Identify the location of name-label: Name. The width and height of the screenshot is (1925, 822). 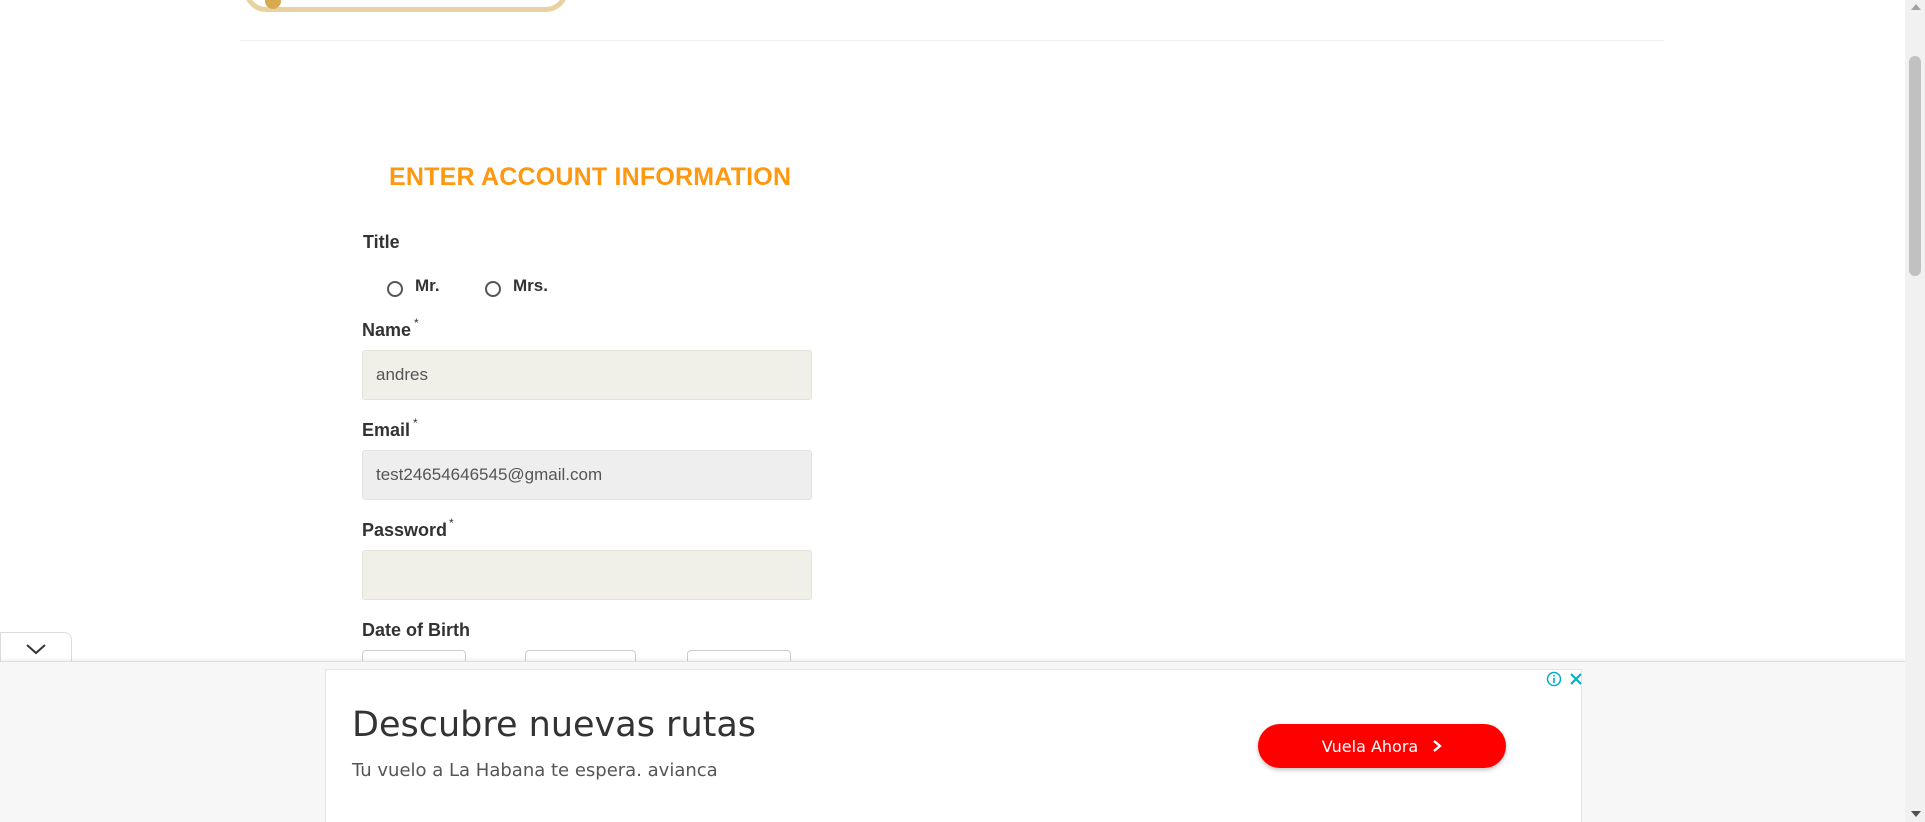
(387, 330).